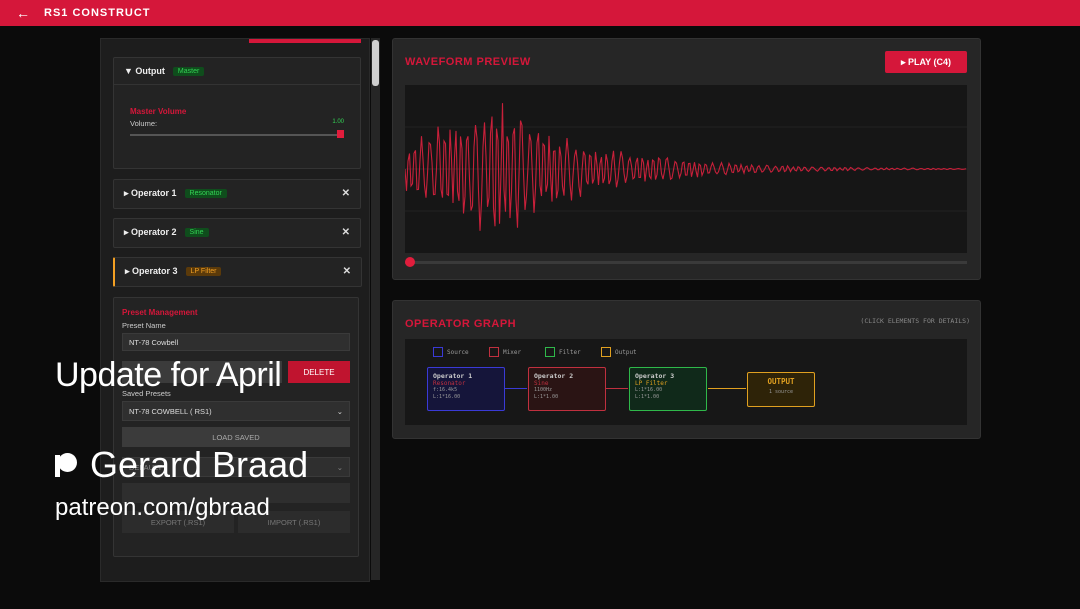 This screenshot has height=609, width=1080. I want to click on back-arrow-icon: ←, so click(26, 13).